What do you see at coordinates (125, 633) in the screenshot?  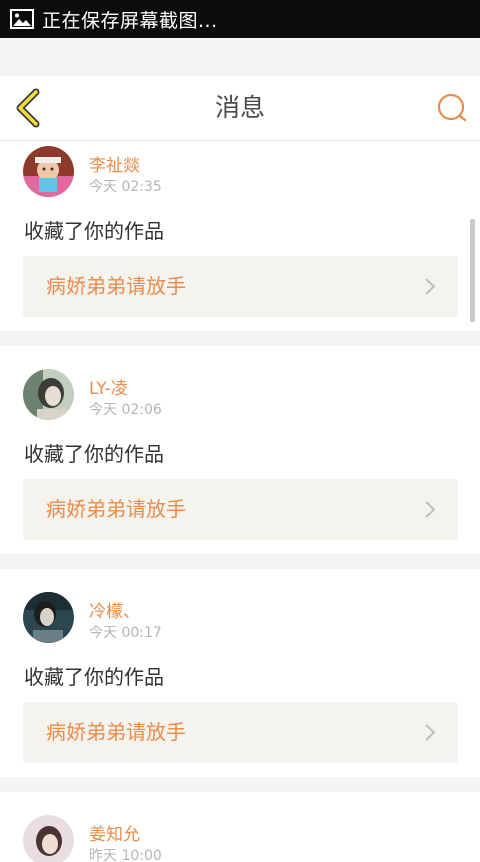 I see `timestamp: 今天 00:17` at bounding box center [125, 633].